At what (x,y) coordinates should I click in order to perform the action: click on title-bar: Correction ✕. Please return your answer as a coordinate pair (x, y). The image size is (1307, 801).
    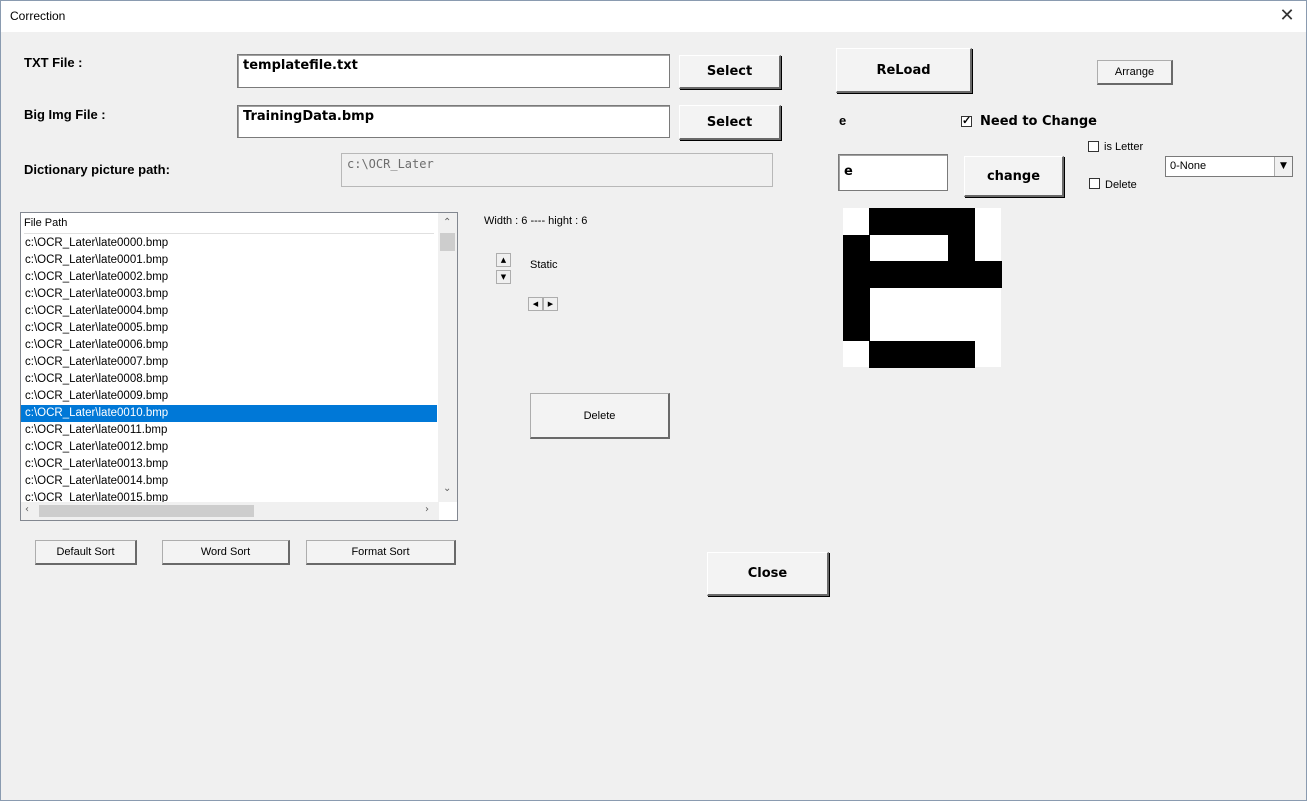
    Looking at the image, I should click on (653, 16).